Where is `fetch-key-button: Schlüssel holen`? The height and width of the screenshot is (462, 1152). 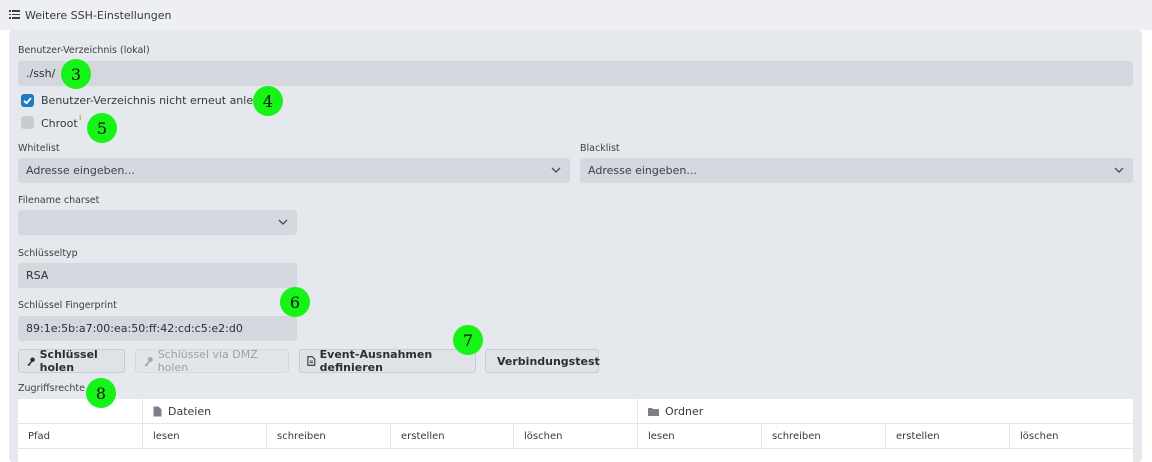 fetch-key-button: Schlüssel holen is located at coordinates (71, 361).